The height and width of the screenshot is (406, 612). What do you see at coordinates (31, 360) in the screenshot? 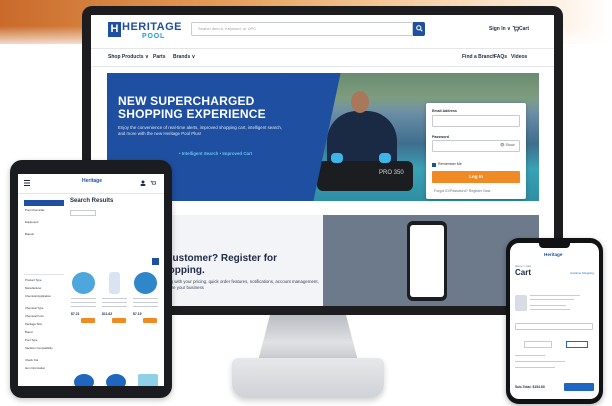
I see `filter-item: Check Out` at bounding box center [31, 360].